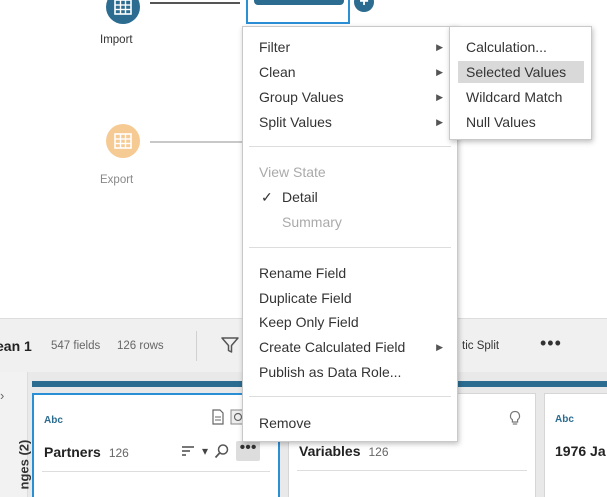 This screenshot has width=607, height=497. What do you see at coordinates (72, 452) in the screenshot?
I see `field-name-text: Partners` at bounding box center [72, 452].